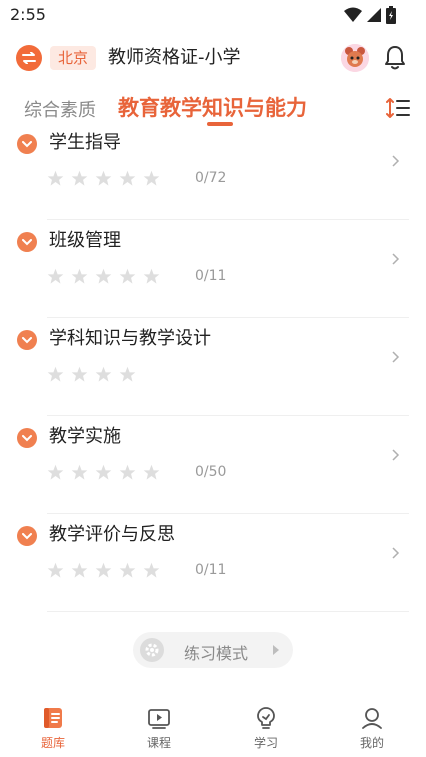 This screenshot has height=757, width=426. I want to click on mascot-icon, so click(355, 58).